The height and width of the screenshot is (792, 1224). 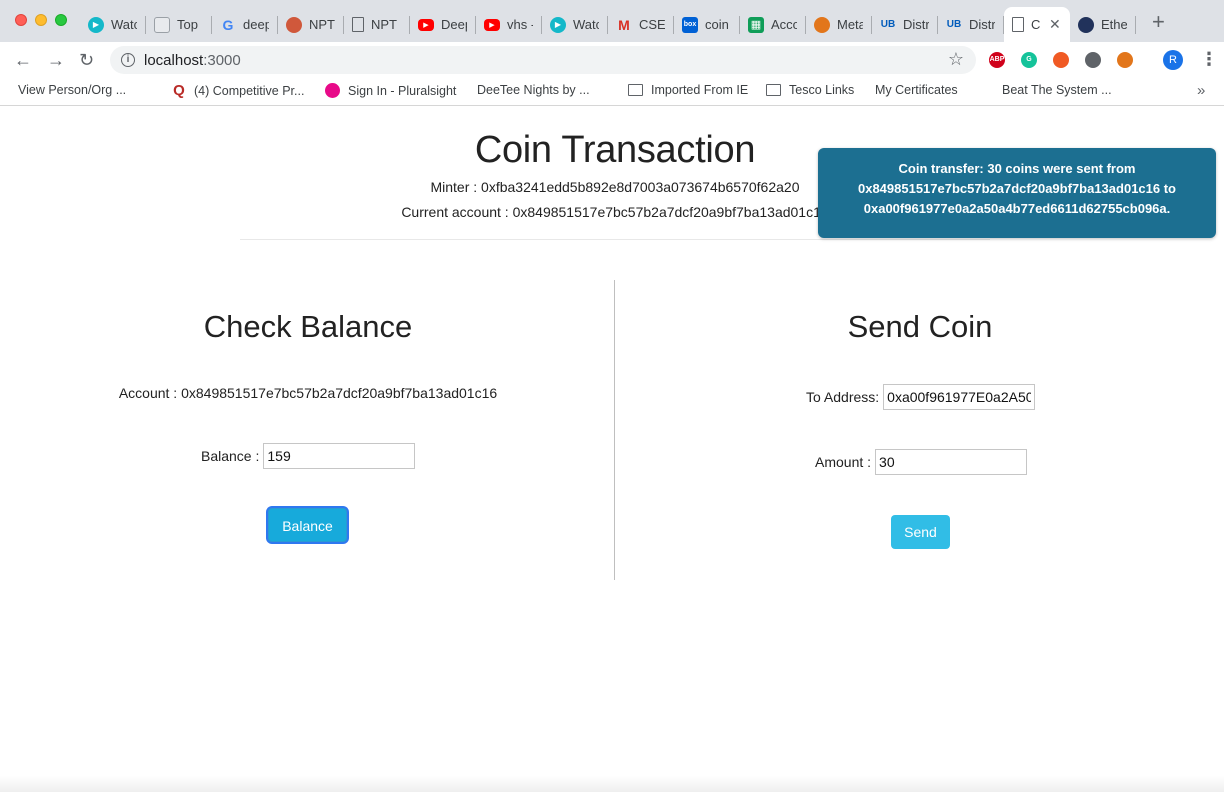 I want to click on tab-13: UB Distr, so click(x=971, y=24).